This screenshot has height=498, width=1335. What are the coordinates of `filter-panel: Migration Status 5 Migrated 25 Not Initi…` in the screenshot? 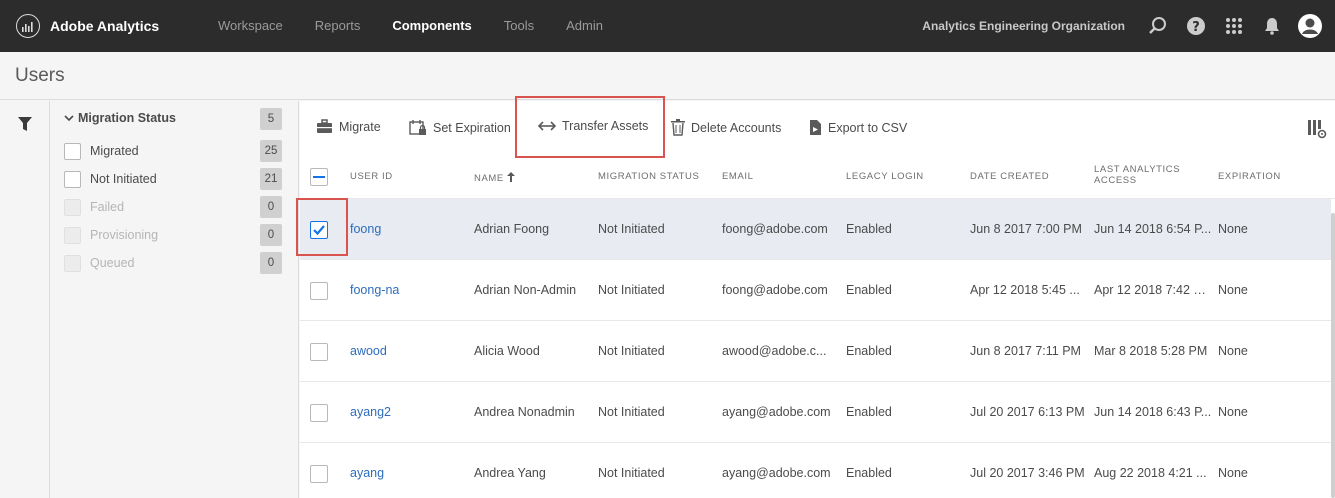 It's located at (175, 299).